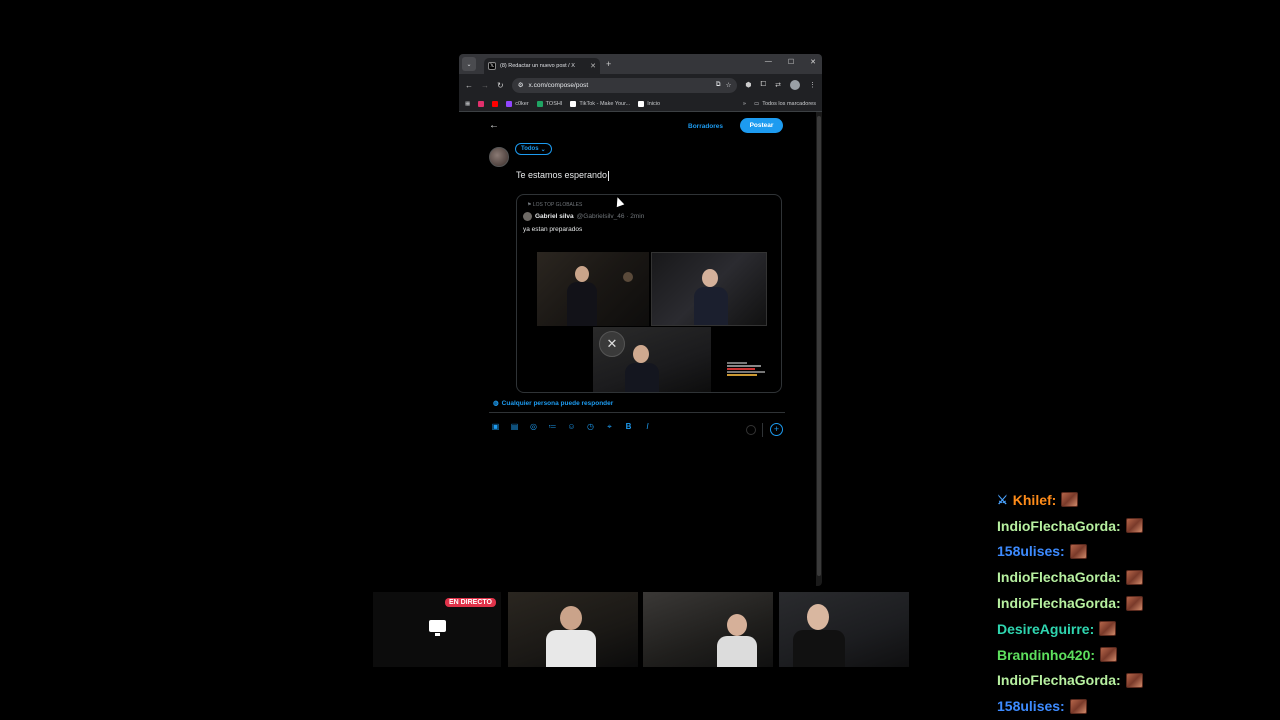 The image size is (1280, 720). What do you see at coordinates (549, 103) in the screenshot?
I see `bookmark-toshi: TOSHI` at bounding box center [549, 103].